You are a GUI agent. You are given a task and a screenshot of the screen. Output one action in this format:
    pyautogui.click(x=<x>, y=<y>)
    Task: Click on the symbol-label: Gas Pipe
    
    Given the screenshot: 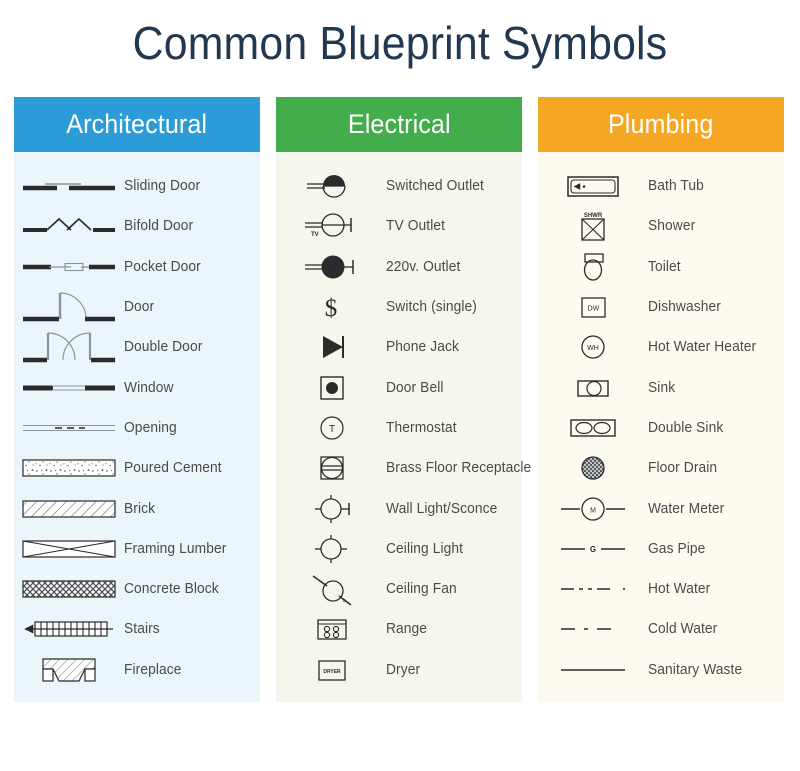 What is the action you would take?
    pyautogui.click(x=677, y=548)
    